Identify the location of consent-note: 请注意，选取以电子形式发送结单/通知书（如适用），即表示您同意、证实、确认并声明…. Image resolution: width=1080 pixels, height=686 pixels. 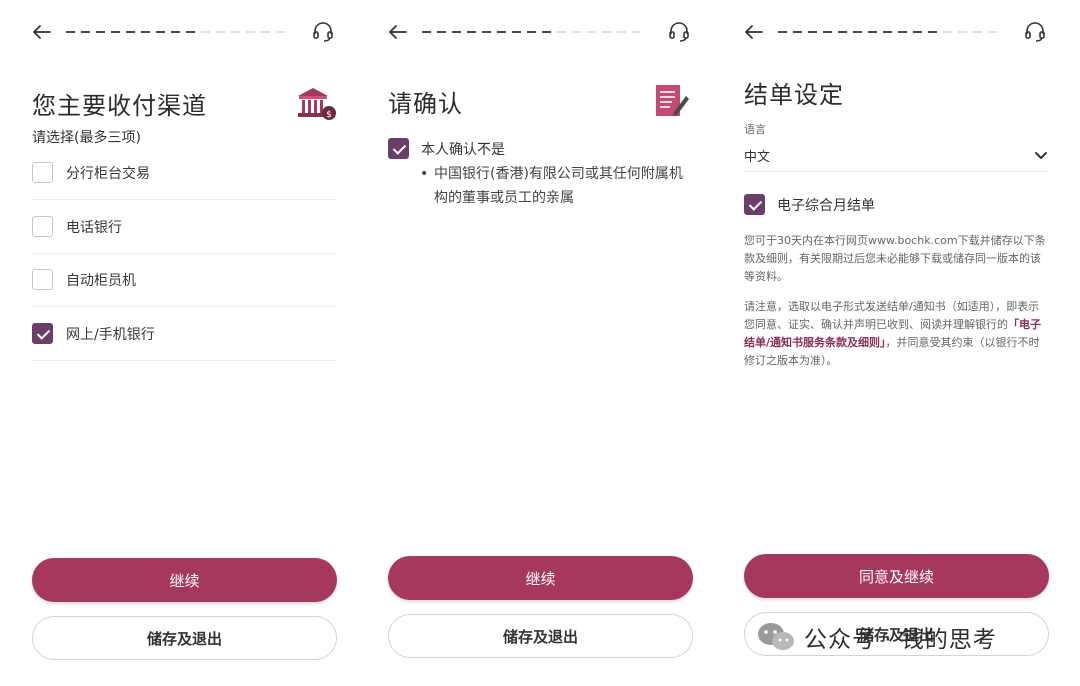
(896, 334).